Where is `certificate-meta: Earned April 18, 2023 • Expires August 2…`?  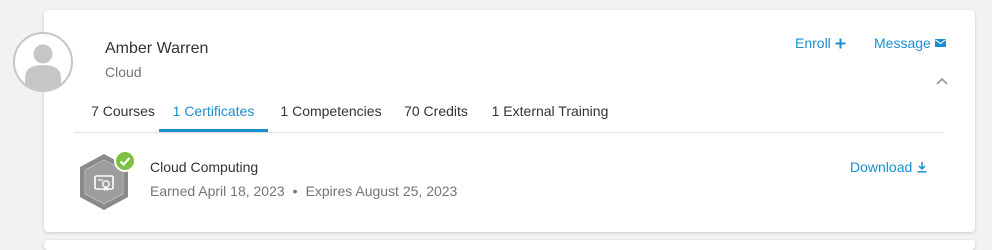
certificate-meta: Earned April 18, 2023 • Expires August 2… is located at coordinates (303, 191).